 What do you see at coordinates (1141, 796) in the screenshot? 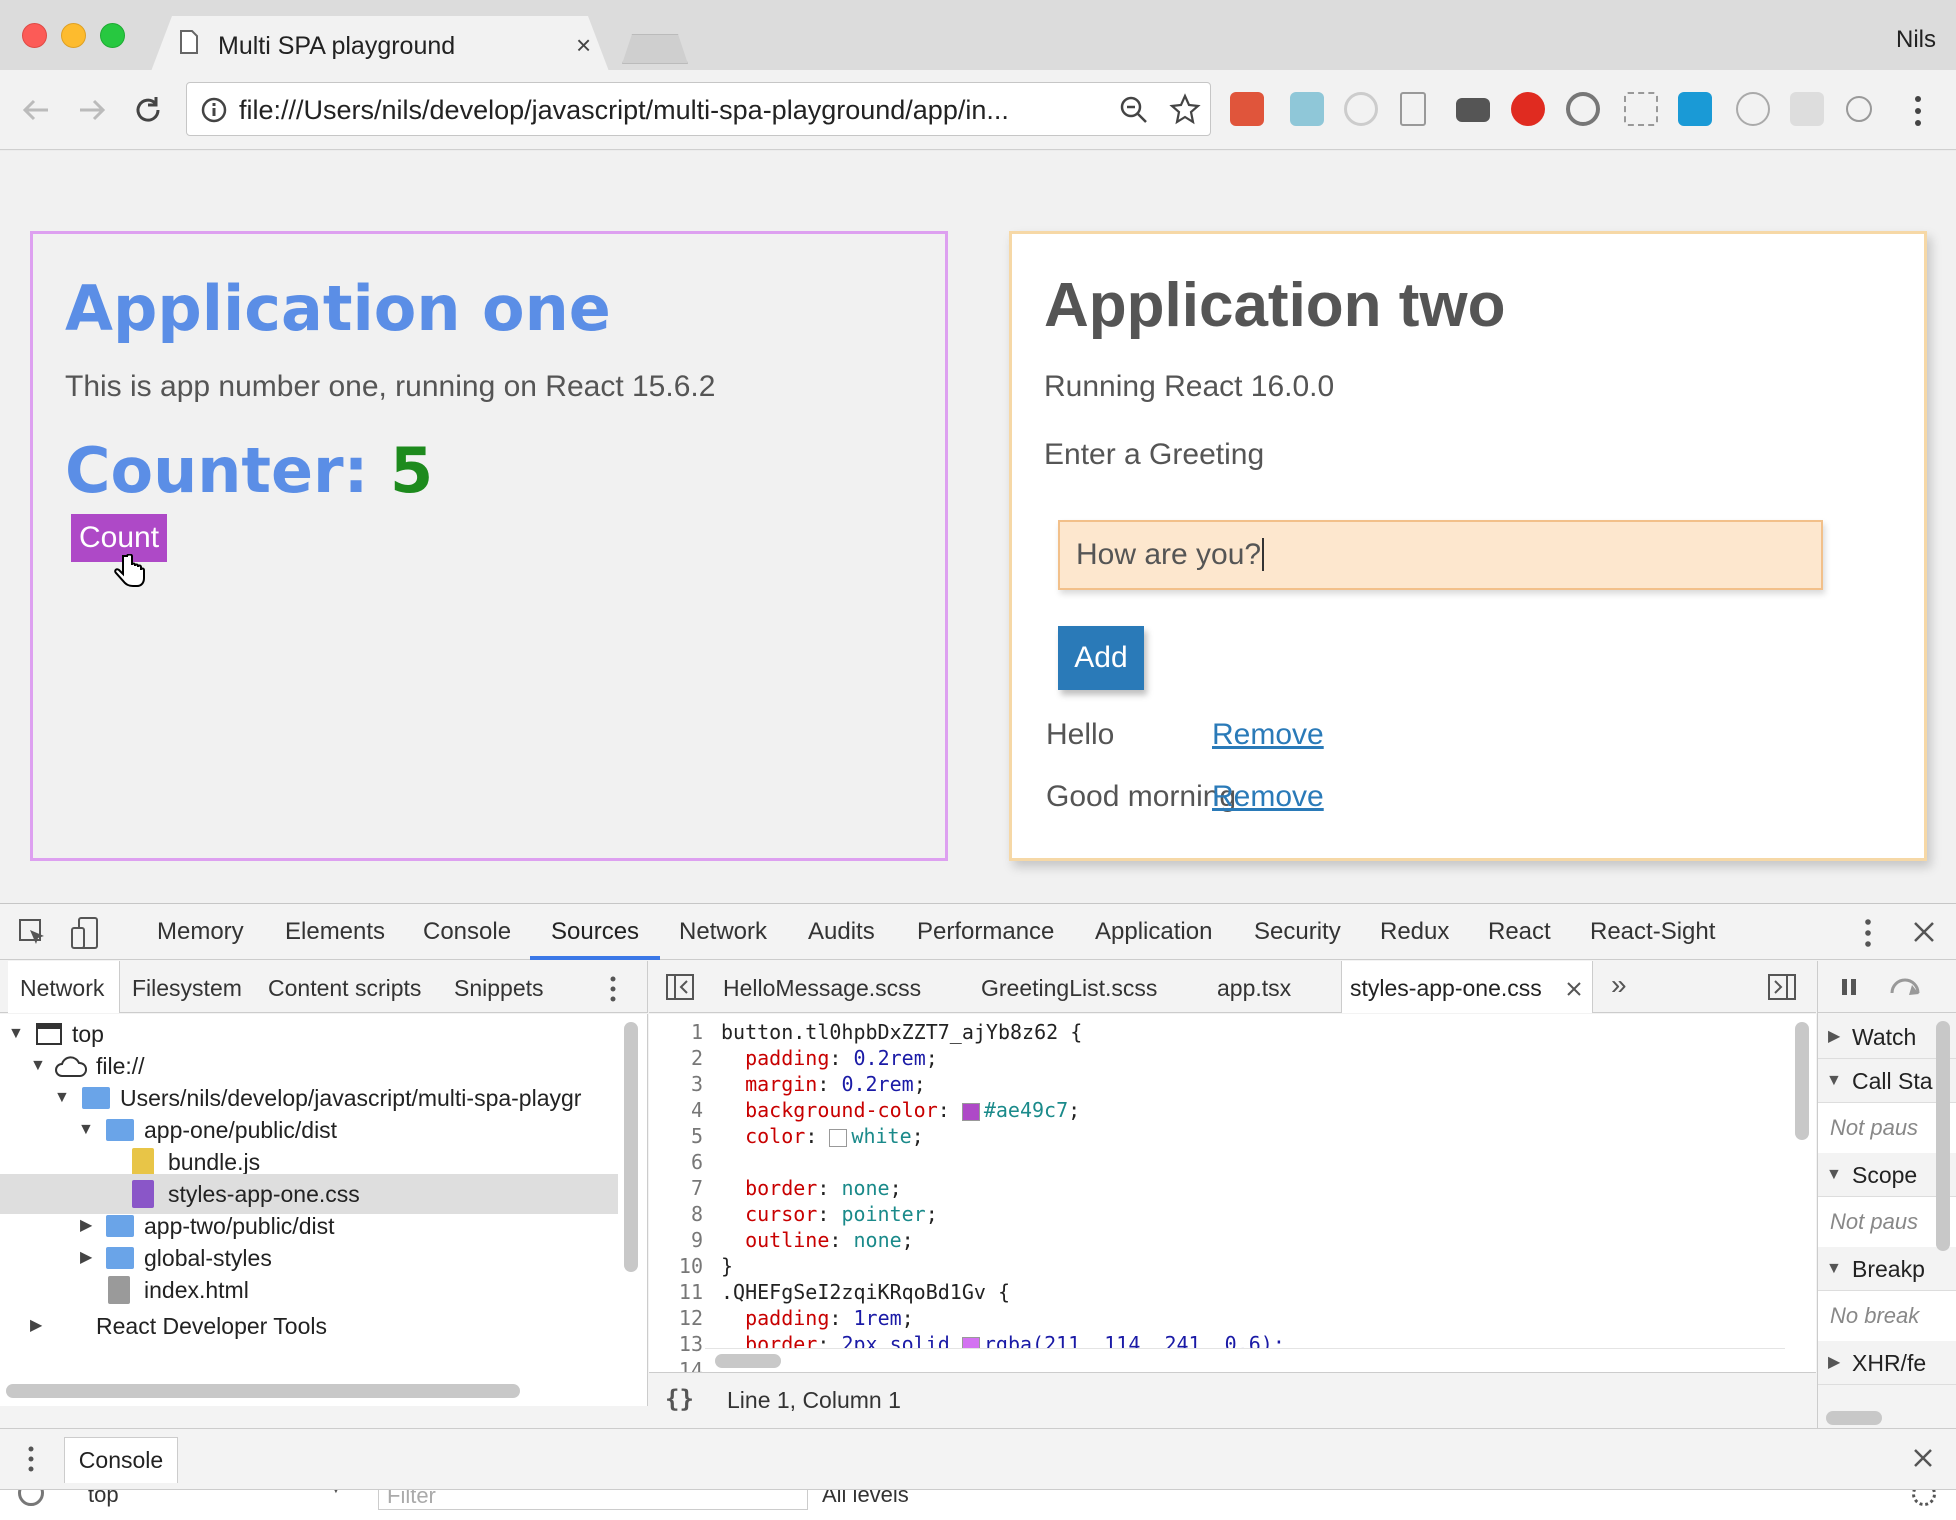
I see `greeting-item-text: Good morning` at bounding box center [1141, 796].